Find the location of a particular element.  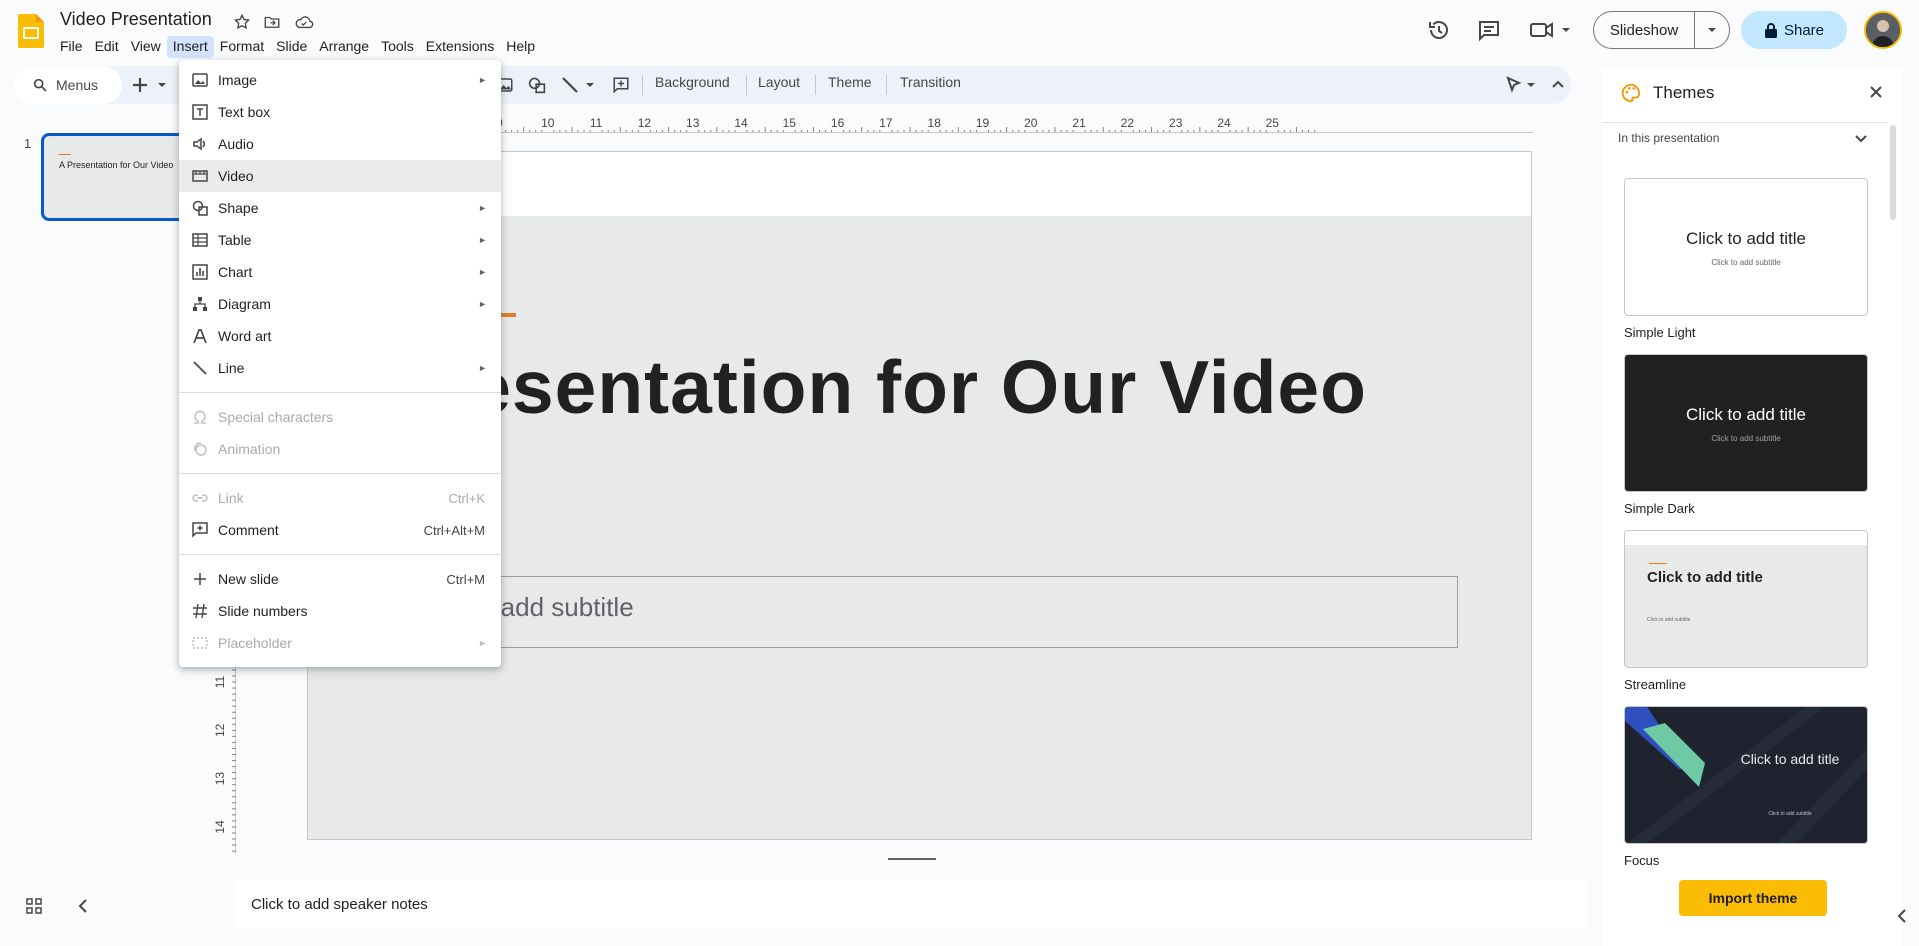

pointer-mode-icon is located at coordinates (1522, 85).